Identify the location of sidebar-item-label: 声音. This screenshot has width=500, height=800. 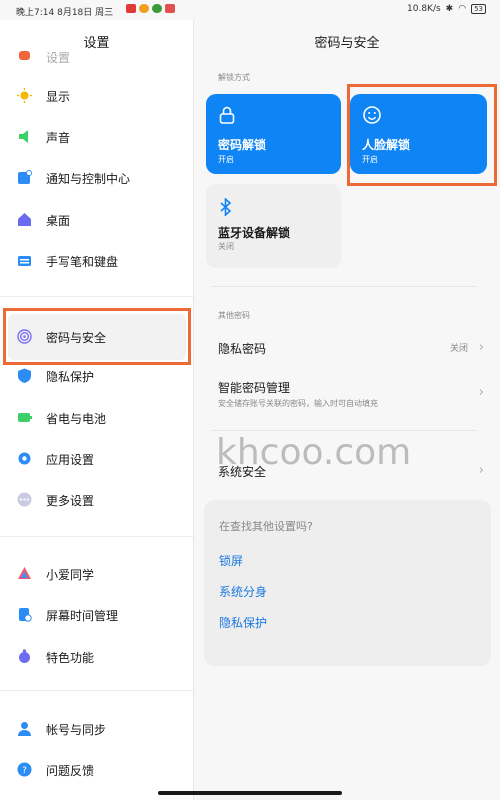
(58, 137).